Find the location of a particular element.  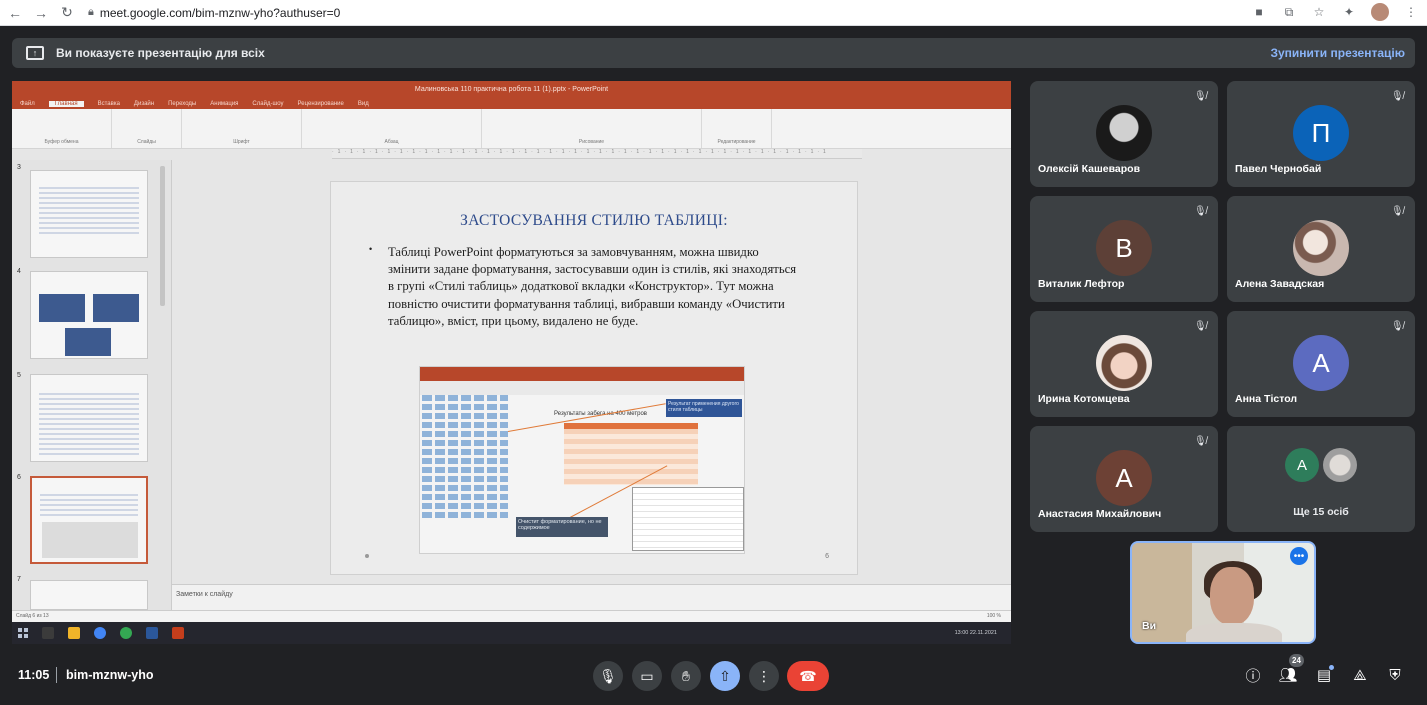

powerpoint-status-bar: Слайд 6 из 13 100 % is located at coordinates (511, 616).